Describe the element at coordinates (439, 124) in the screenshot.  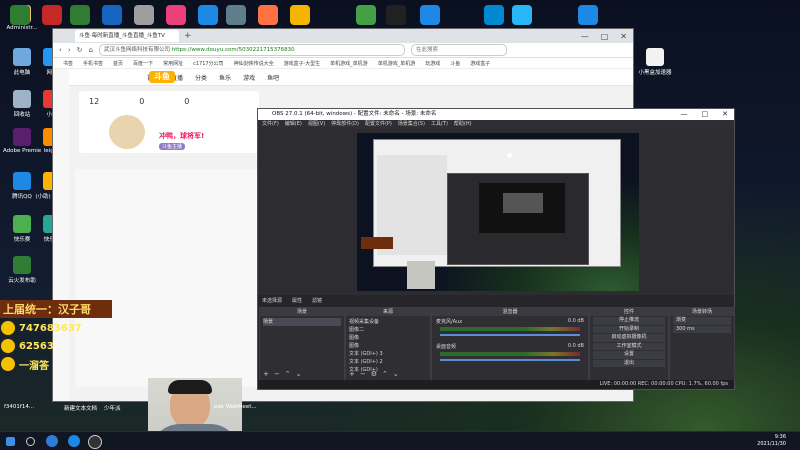
I see `obs-menu-item: 工具(T)` at that location.